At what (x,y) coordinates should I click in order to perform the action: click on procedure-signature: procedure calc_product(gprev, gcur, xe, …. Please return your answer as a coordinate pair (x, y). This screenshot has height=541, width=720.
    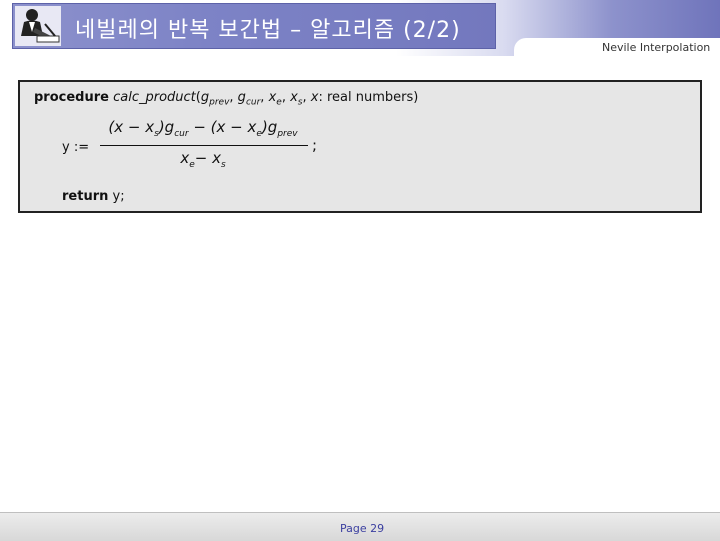
    Looking at the image, I should click on (226, 99).